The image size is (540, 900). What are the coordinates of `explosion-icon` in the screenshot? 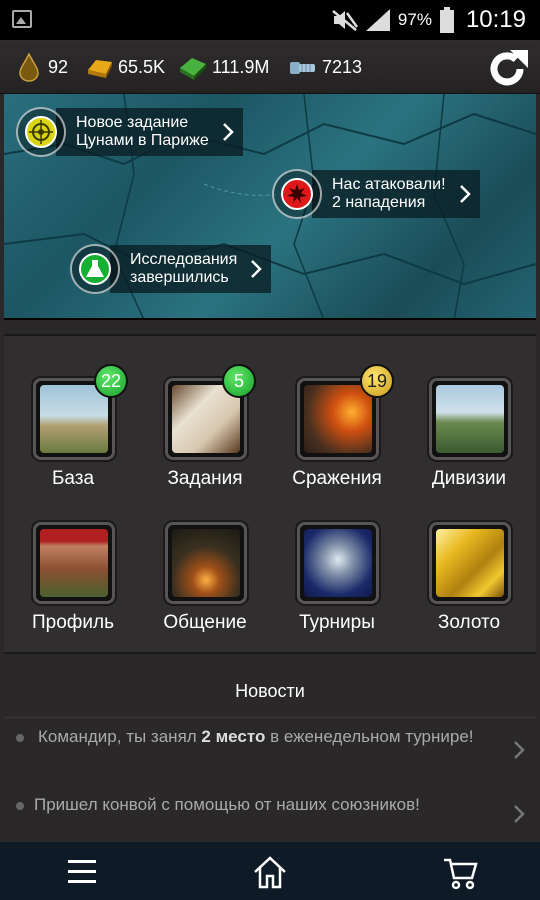 It's located at (297, 194).